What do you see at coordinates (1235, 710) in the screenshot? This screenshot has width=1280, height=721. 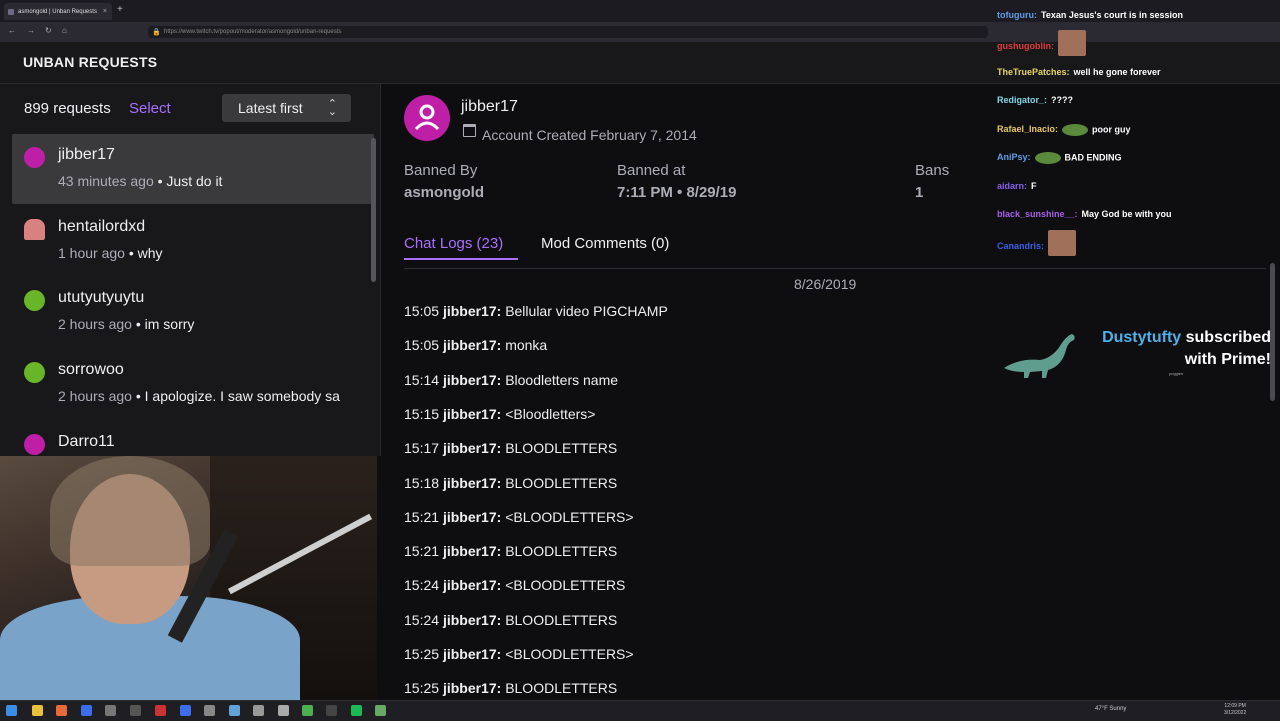 I see `clock: 12:09 PM 3/12/2022` at bounding box center [1235, 710].